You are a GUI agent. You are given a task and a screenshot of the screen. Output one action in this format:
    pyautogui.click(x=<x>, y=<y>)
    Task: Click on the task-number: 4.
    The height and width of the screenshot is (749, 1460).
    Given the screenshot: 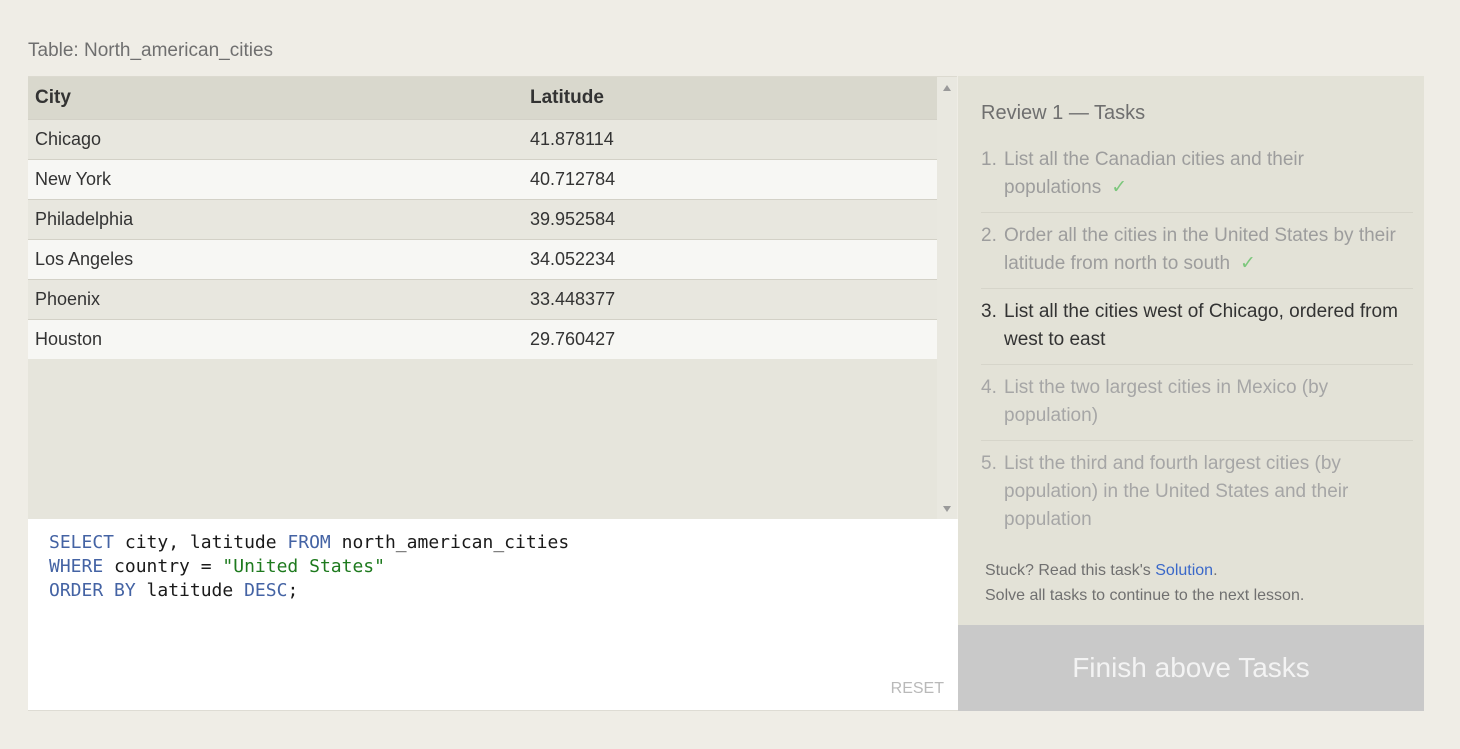 What is the action you would take?
    pyautogui.click(x=989, y=387)
    